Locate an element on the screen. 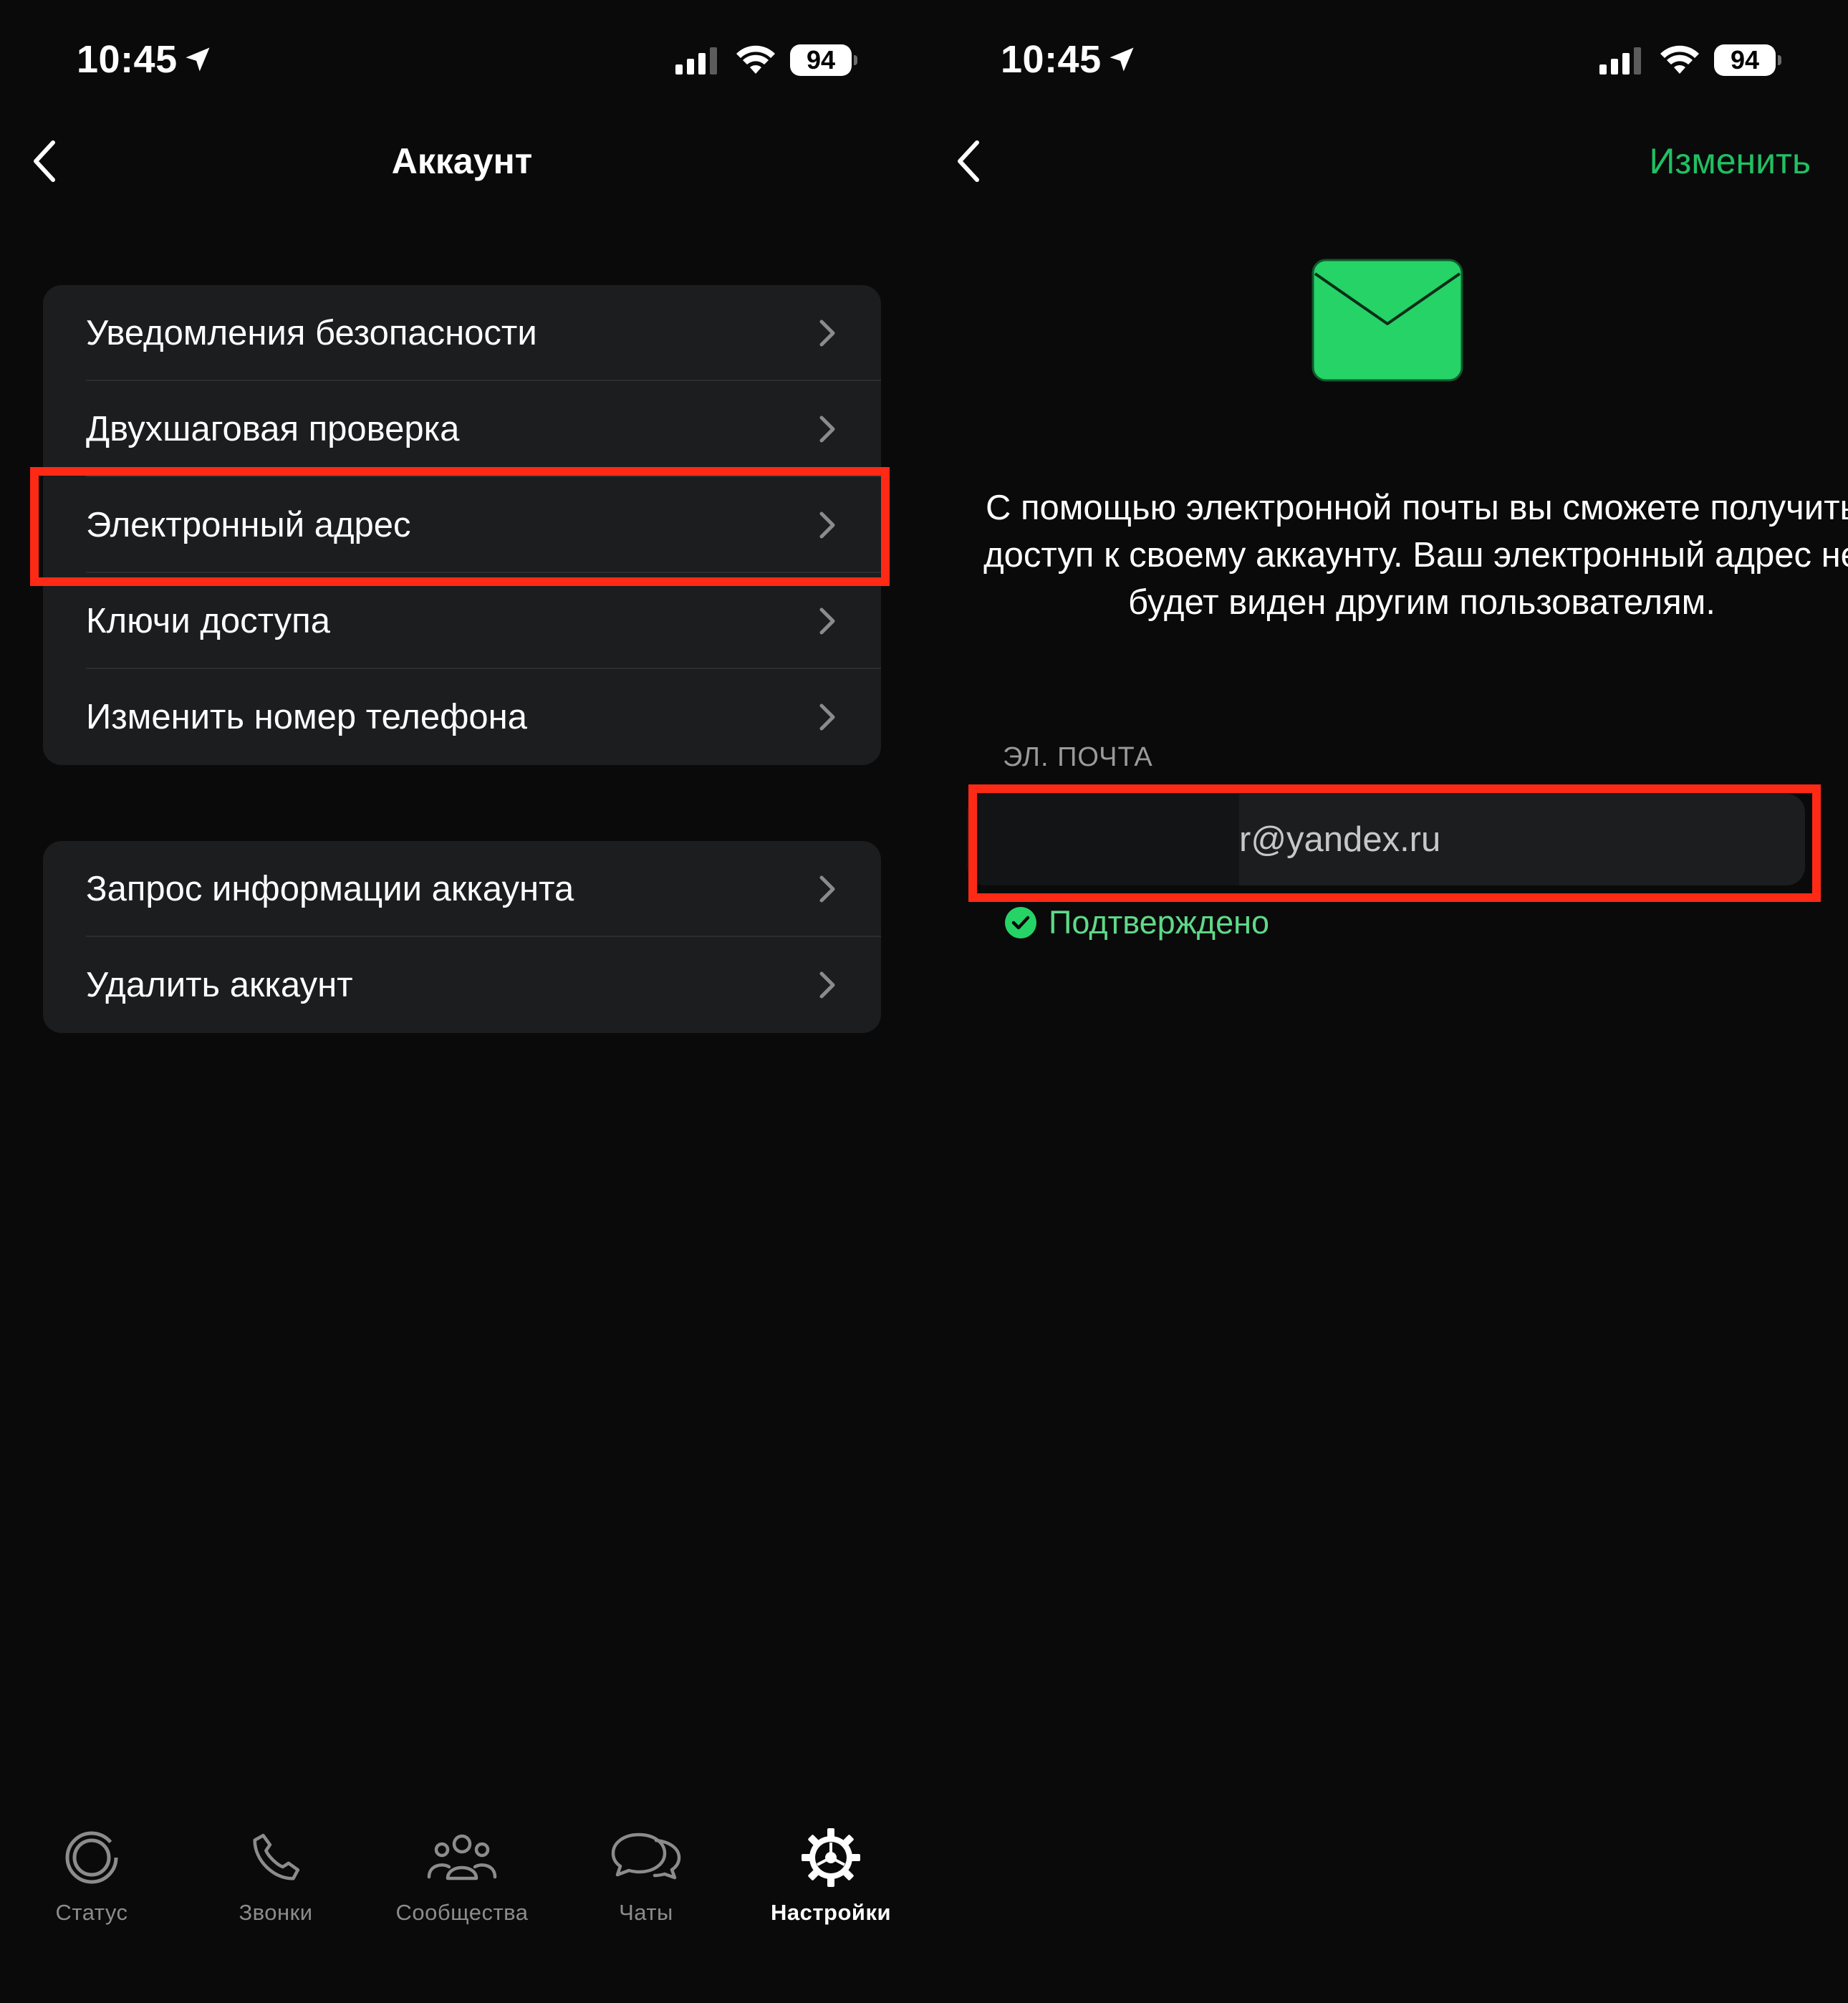  tab-chats: Чаты is located at coordinates (646, 1875).